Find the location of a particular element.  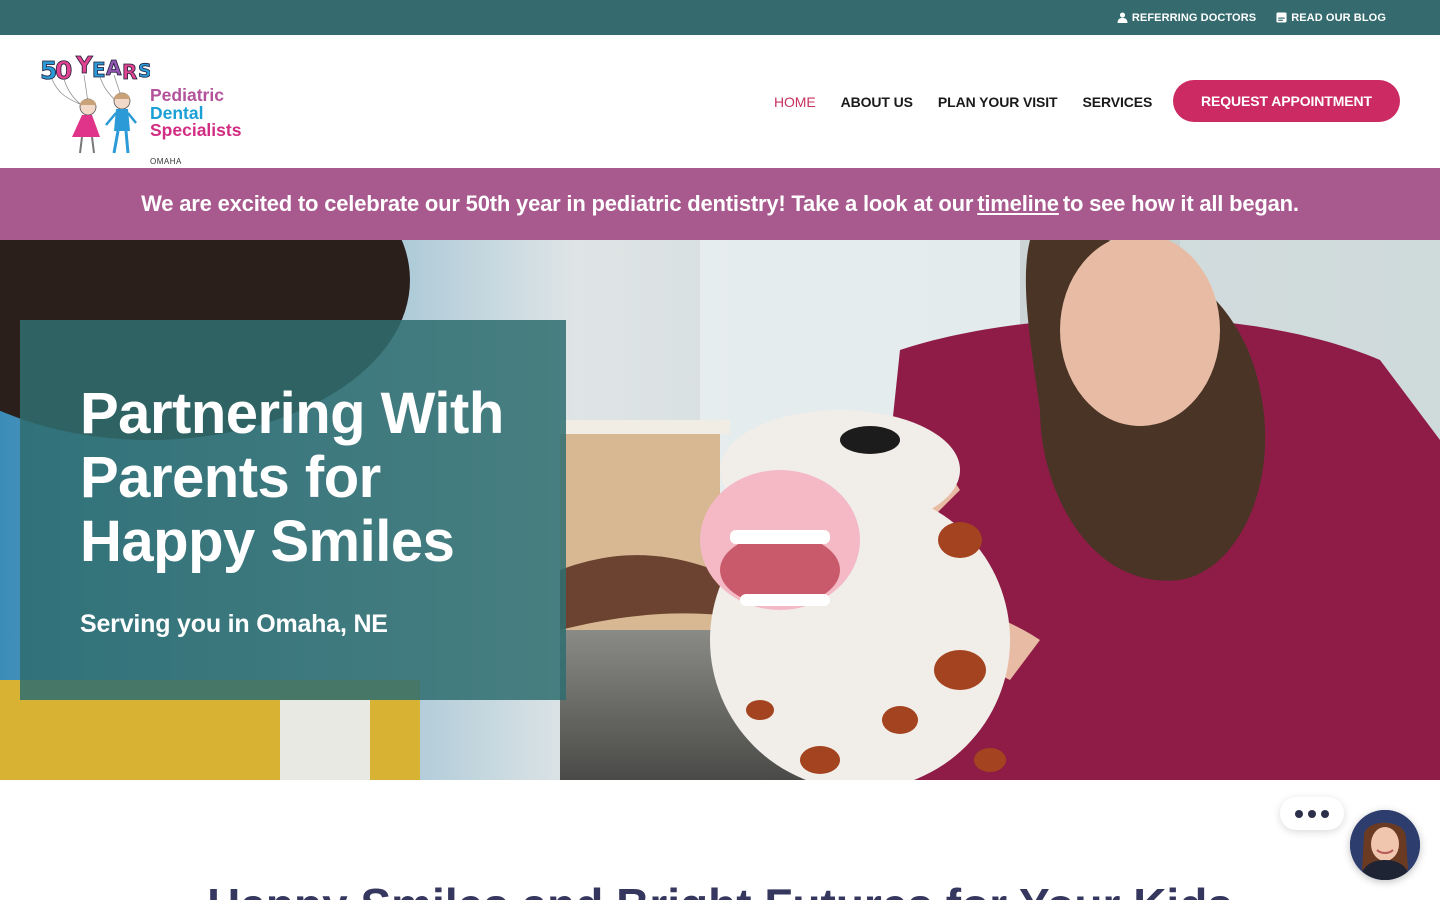

logo-city: OMAHA is located at coordinates (166, 161).